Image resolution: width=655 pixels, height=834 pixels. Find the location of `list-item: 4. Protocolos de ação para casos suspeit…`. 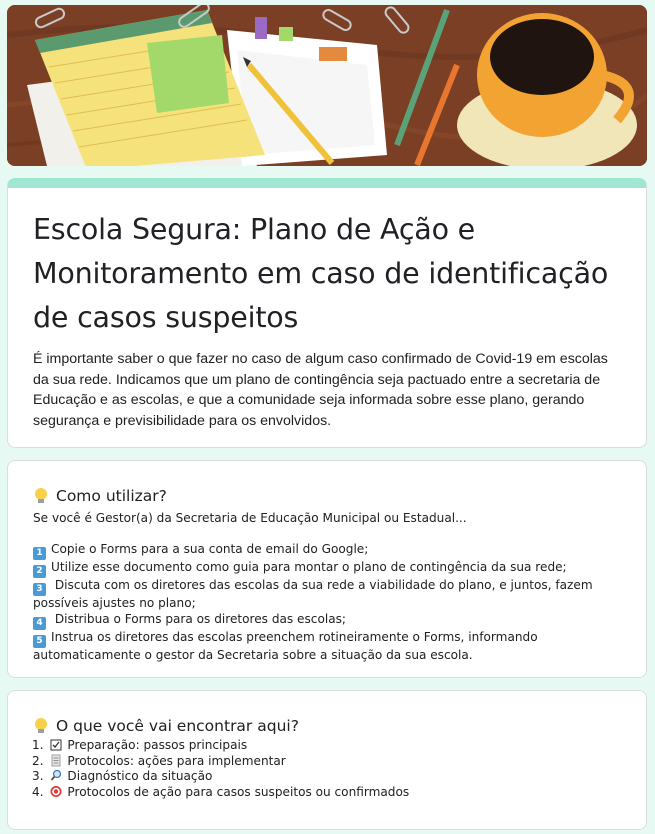

list-item: 4. Protocolos de ação para casos suspeit… is located at coordinates (221, 792).